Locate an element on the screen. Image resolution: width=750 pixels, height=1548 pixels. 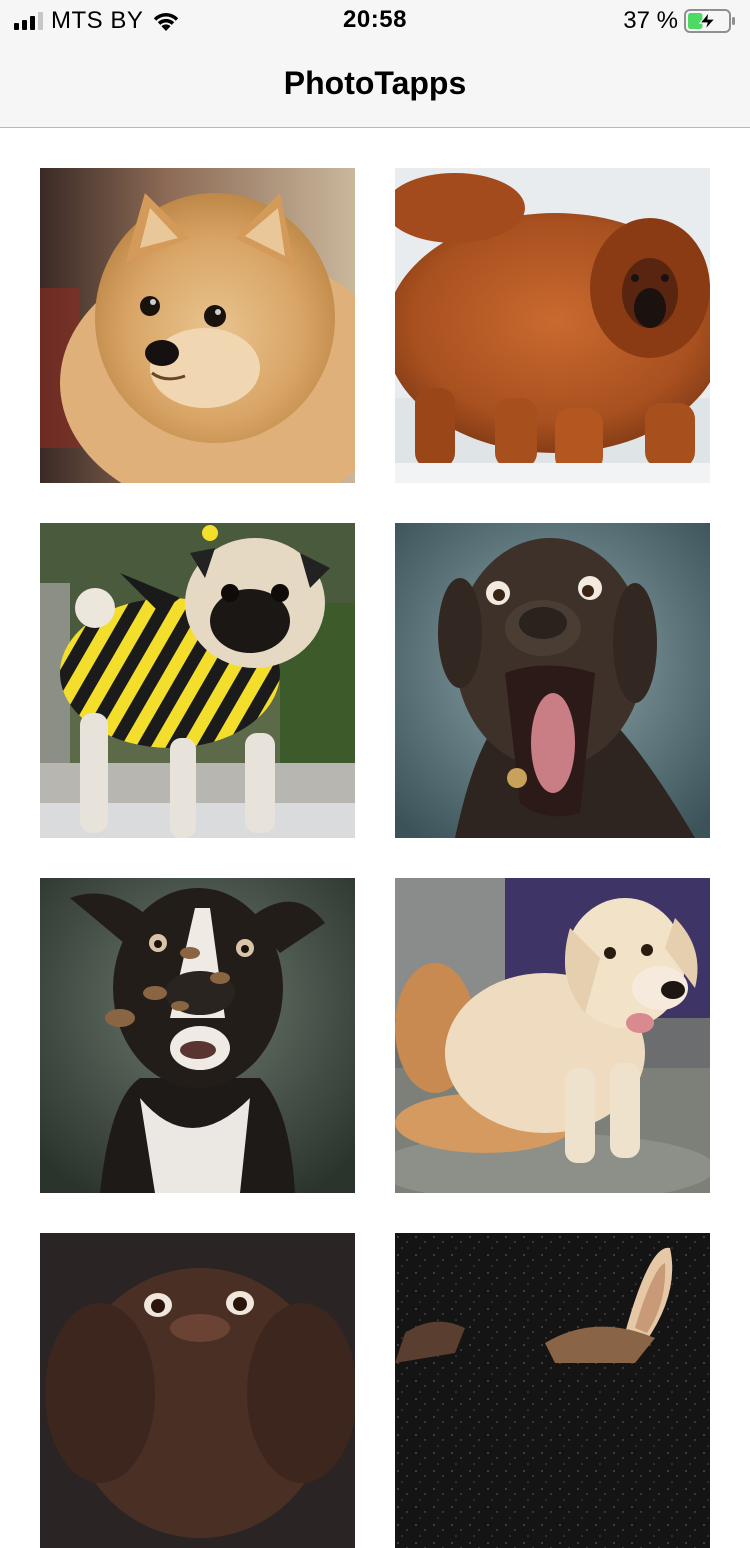
labrador-sitting-on-cat-photo is located at coordinates (552, 1035).